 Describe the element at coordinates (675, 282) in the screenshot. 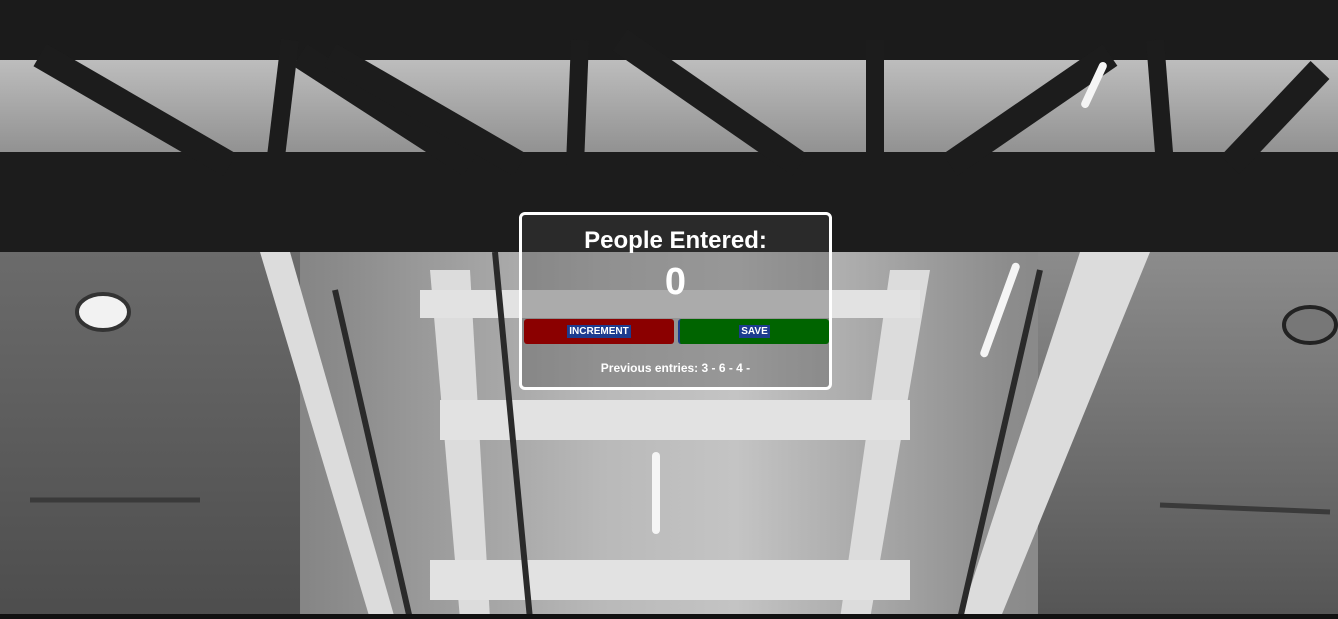

I see `counter-value: 0` at that location.